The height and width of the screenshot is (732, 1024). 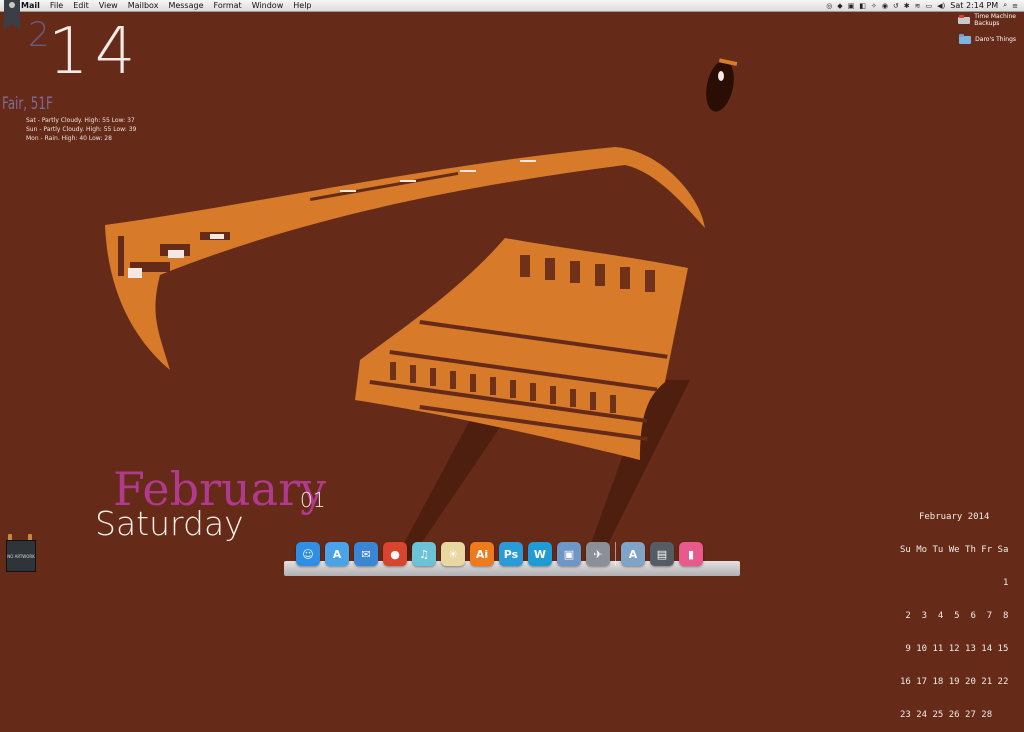 What do you see at coordinates (108, 5) in the screenshot?
I see `menu-item-view: View` at bounding box center [108, 5].